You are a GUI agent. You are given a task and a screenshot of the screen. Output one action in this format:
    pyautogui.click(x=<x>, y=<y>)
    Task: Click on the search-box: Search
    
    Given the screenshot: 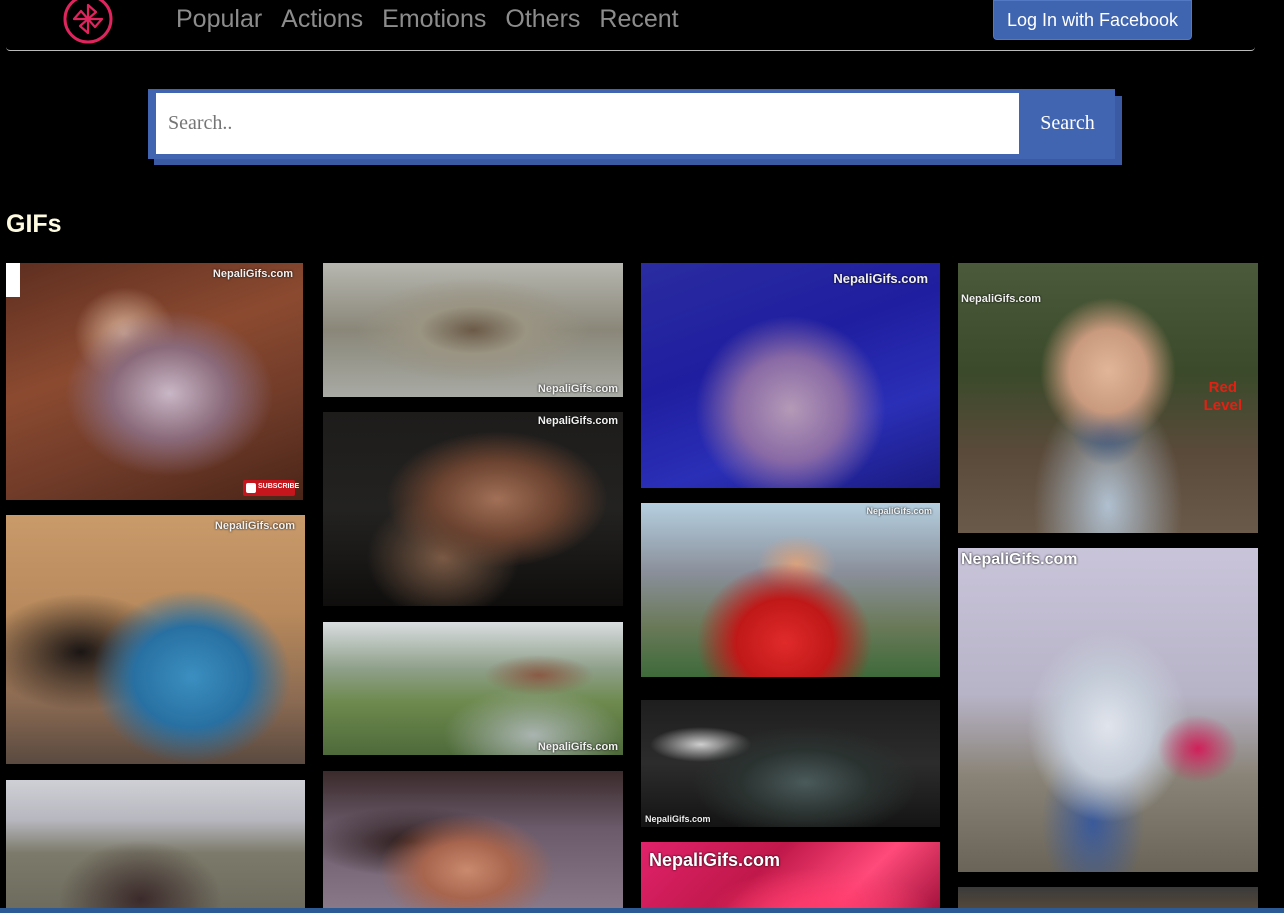 What is the action you would take?
    pyautogui.click(x=631, y=124)
    